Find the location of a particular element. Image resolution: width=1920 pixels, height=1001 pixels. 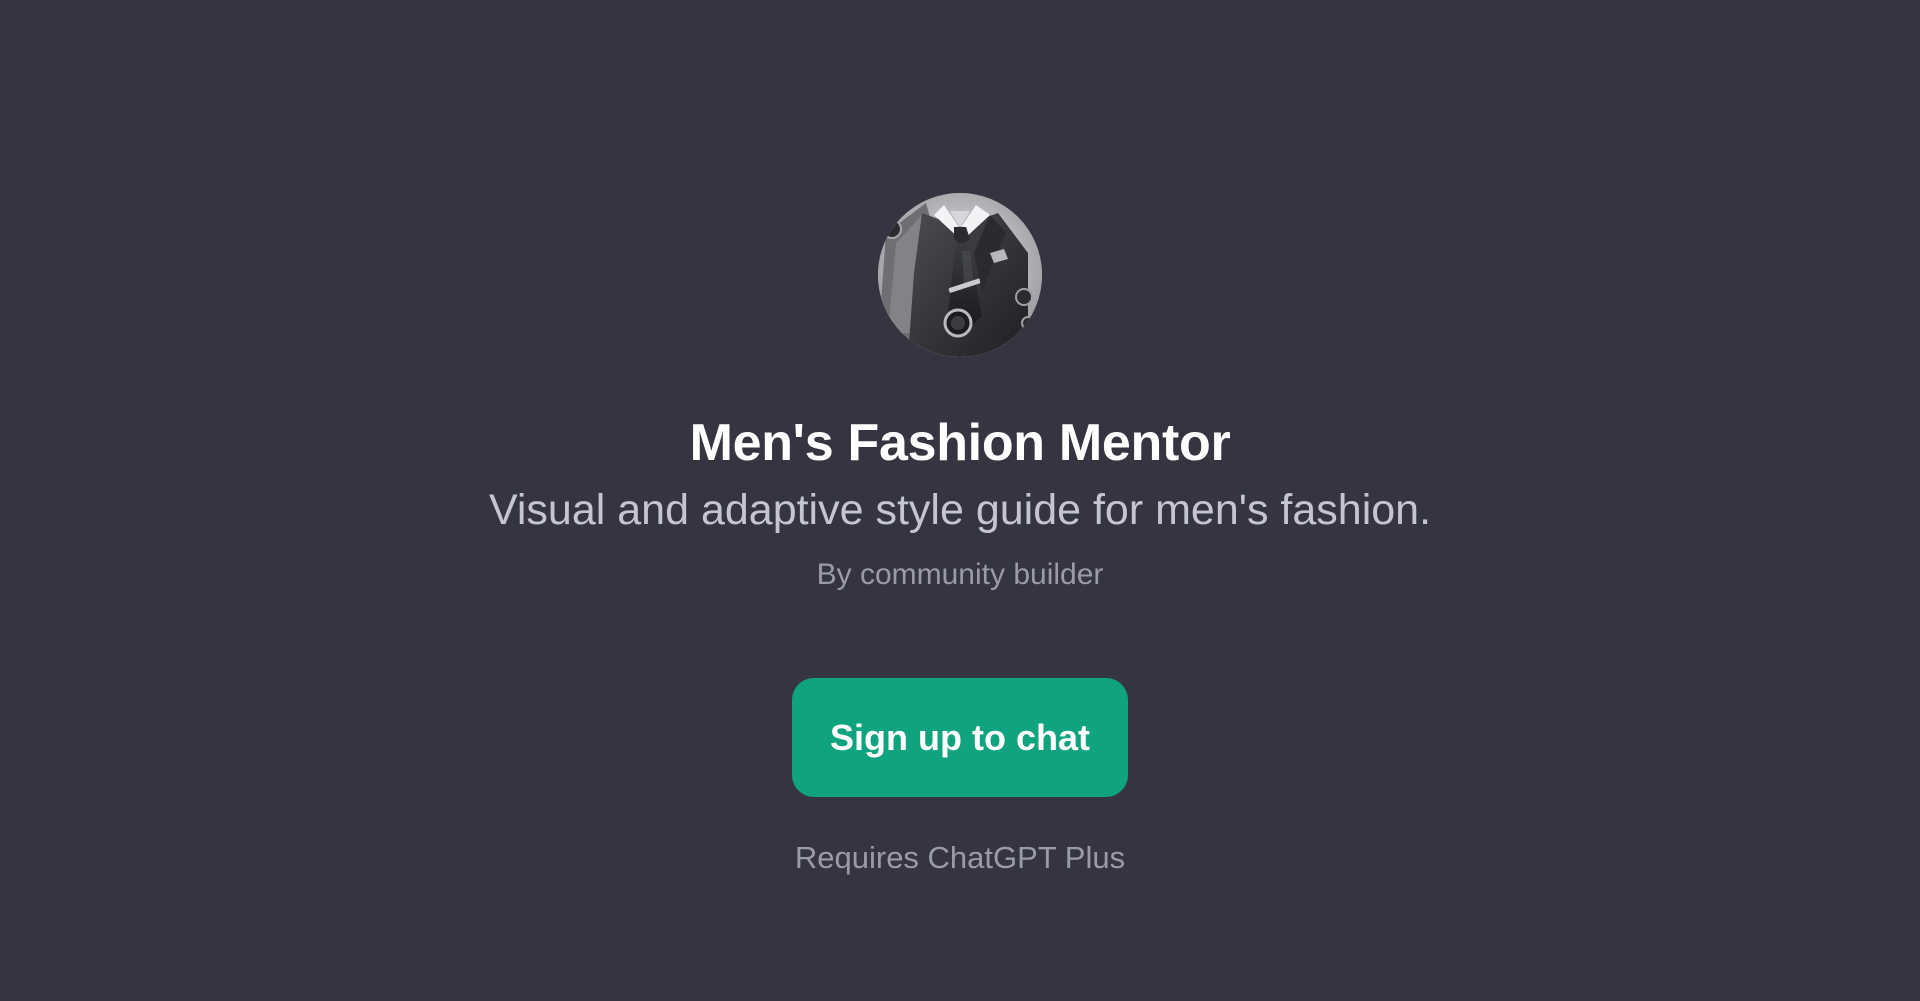

gpt-author: By community builder is located at coordinates (960, 574).